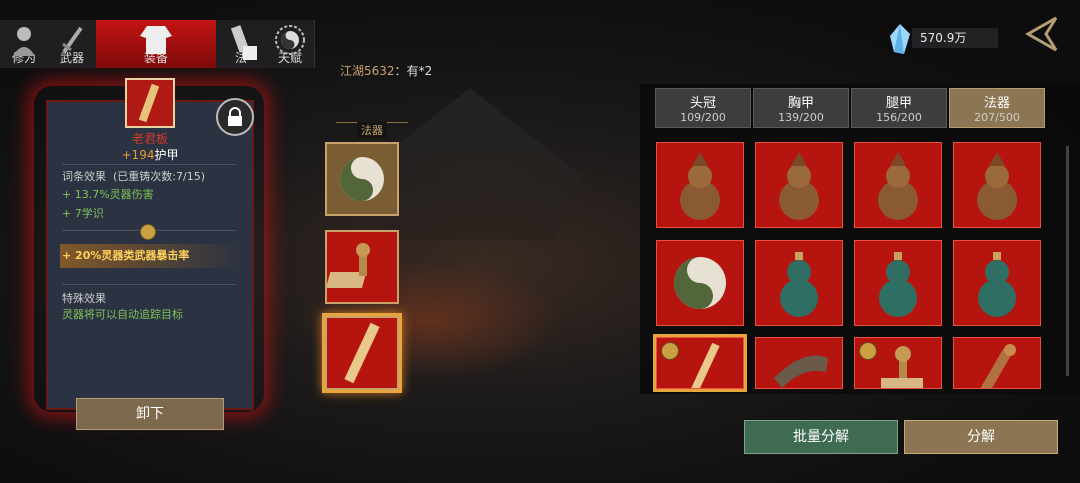 The width and height of the screenshot is (1080, 483). Describe the element at coordinates (156, 40) in the screenshot. I see `robe-icon` at that location.